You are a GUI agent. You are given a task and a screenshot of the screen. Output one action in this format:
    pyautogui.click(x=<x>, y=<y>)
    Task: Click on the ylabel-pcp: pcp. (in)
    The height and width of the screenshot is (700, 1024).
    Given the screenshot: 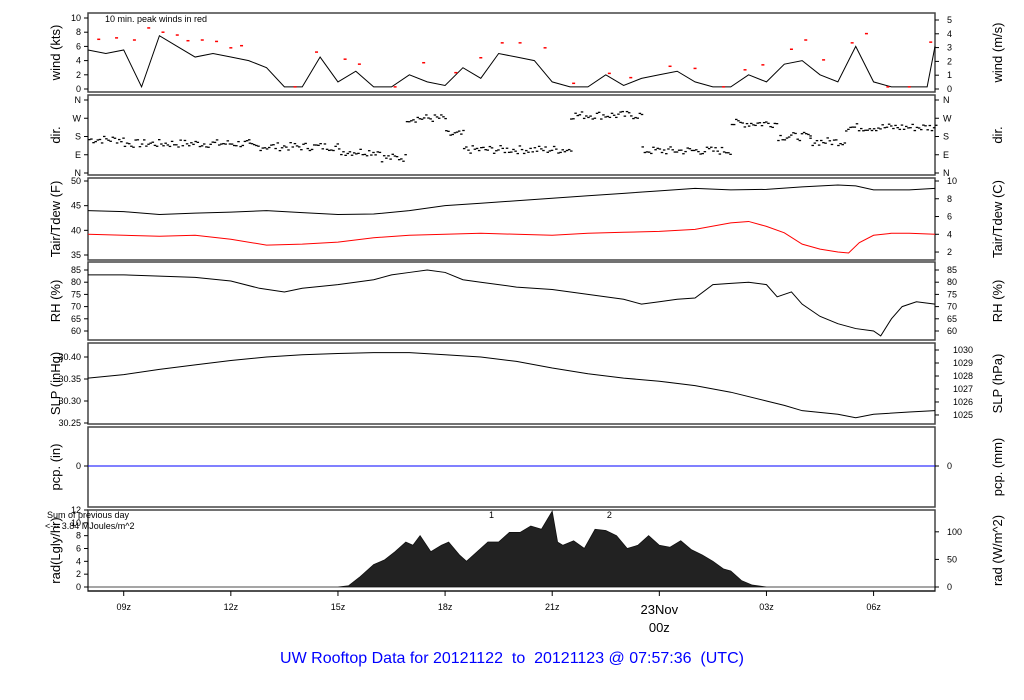 What is the action you would take?
    pyautogui.click(x=55, y=467)
    